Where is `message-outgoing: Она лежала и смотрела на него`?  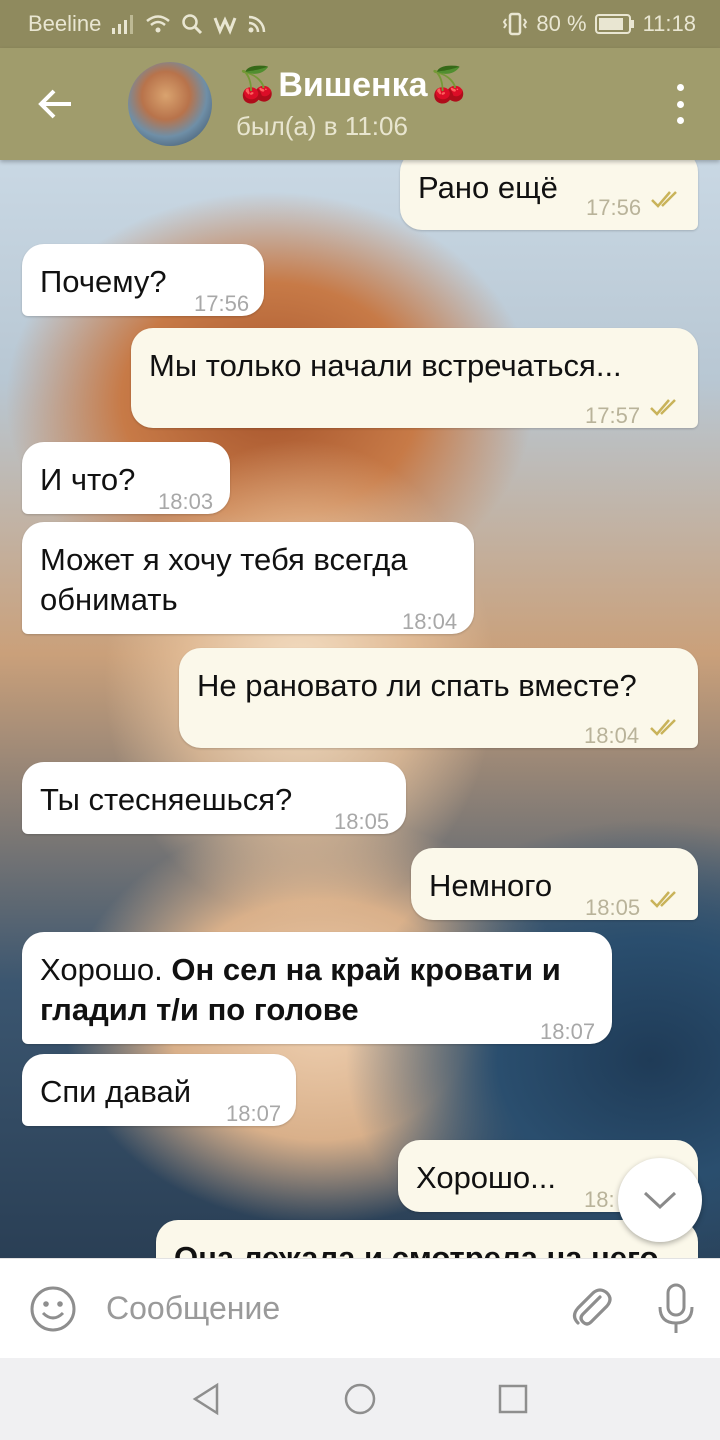 message-outgoing: Она лежала и смотрела на него is located at coordinates (427, 1239).